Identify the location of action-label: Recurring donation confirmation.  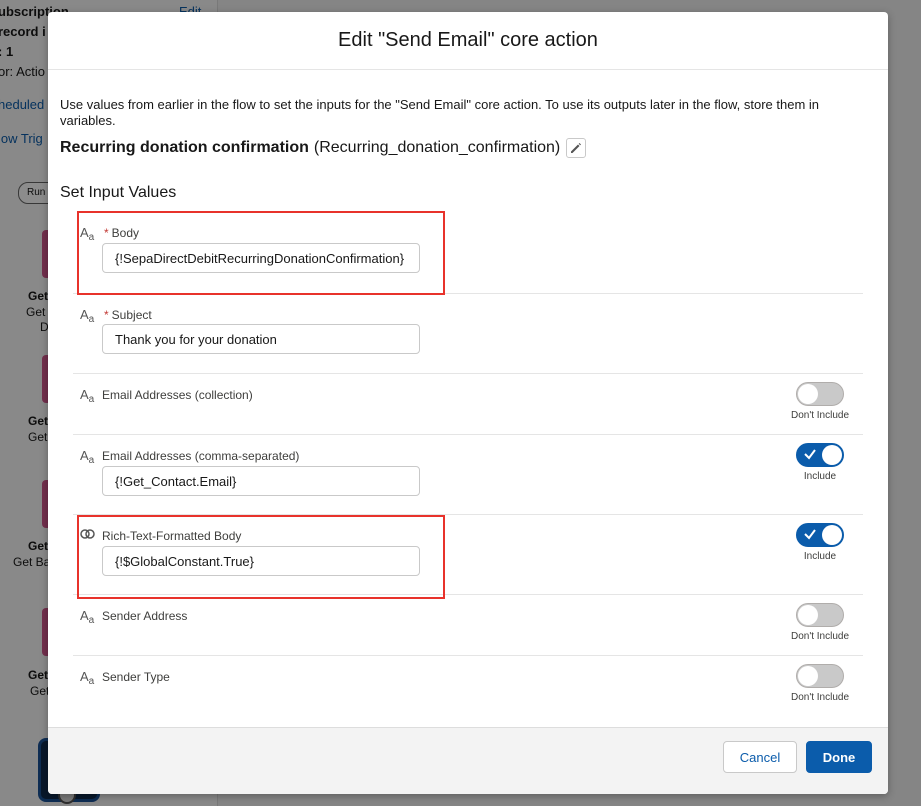
(184, 147).